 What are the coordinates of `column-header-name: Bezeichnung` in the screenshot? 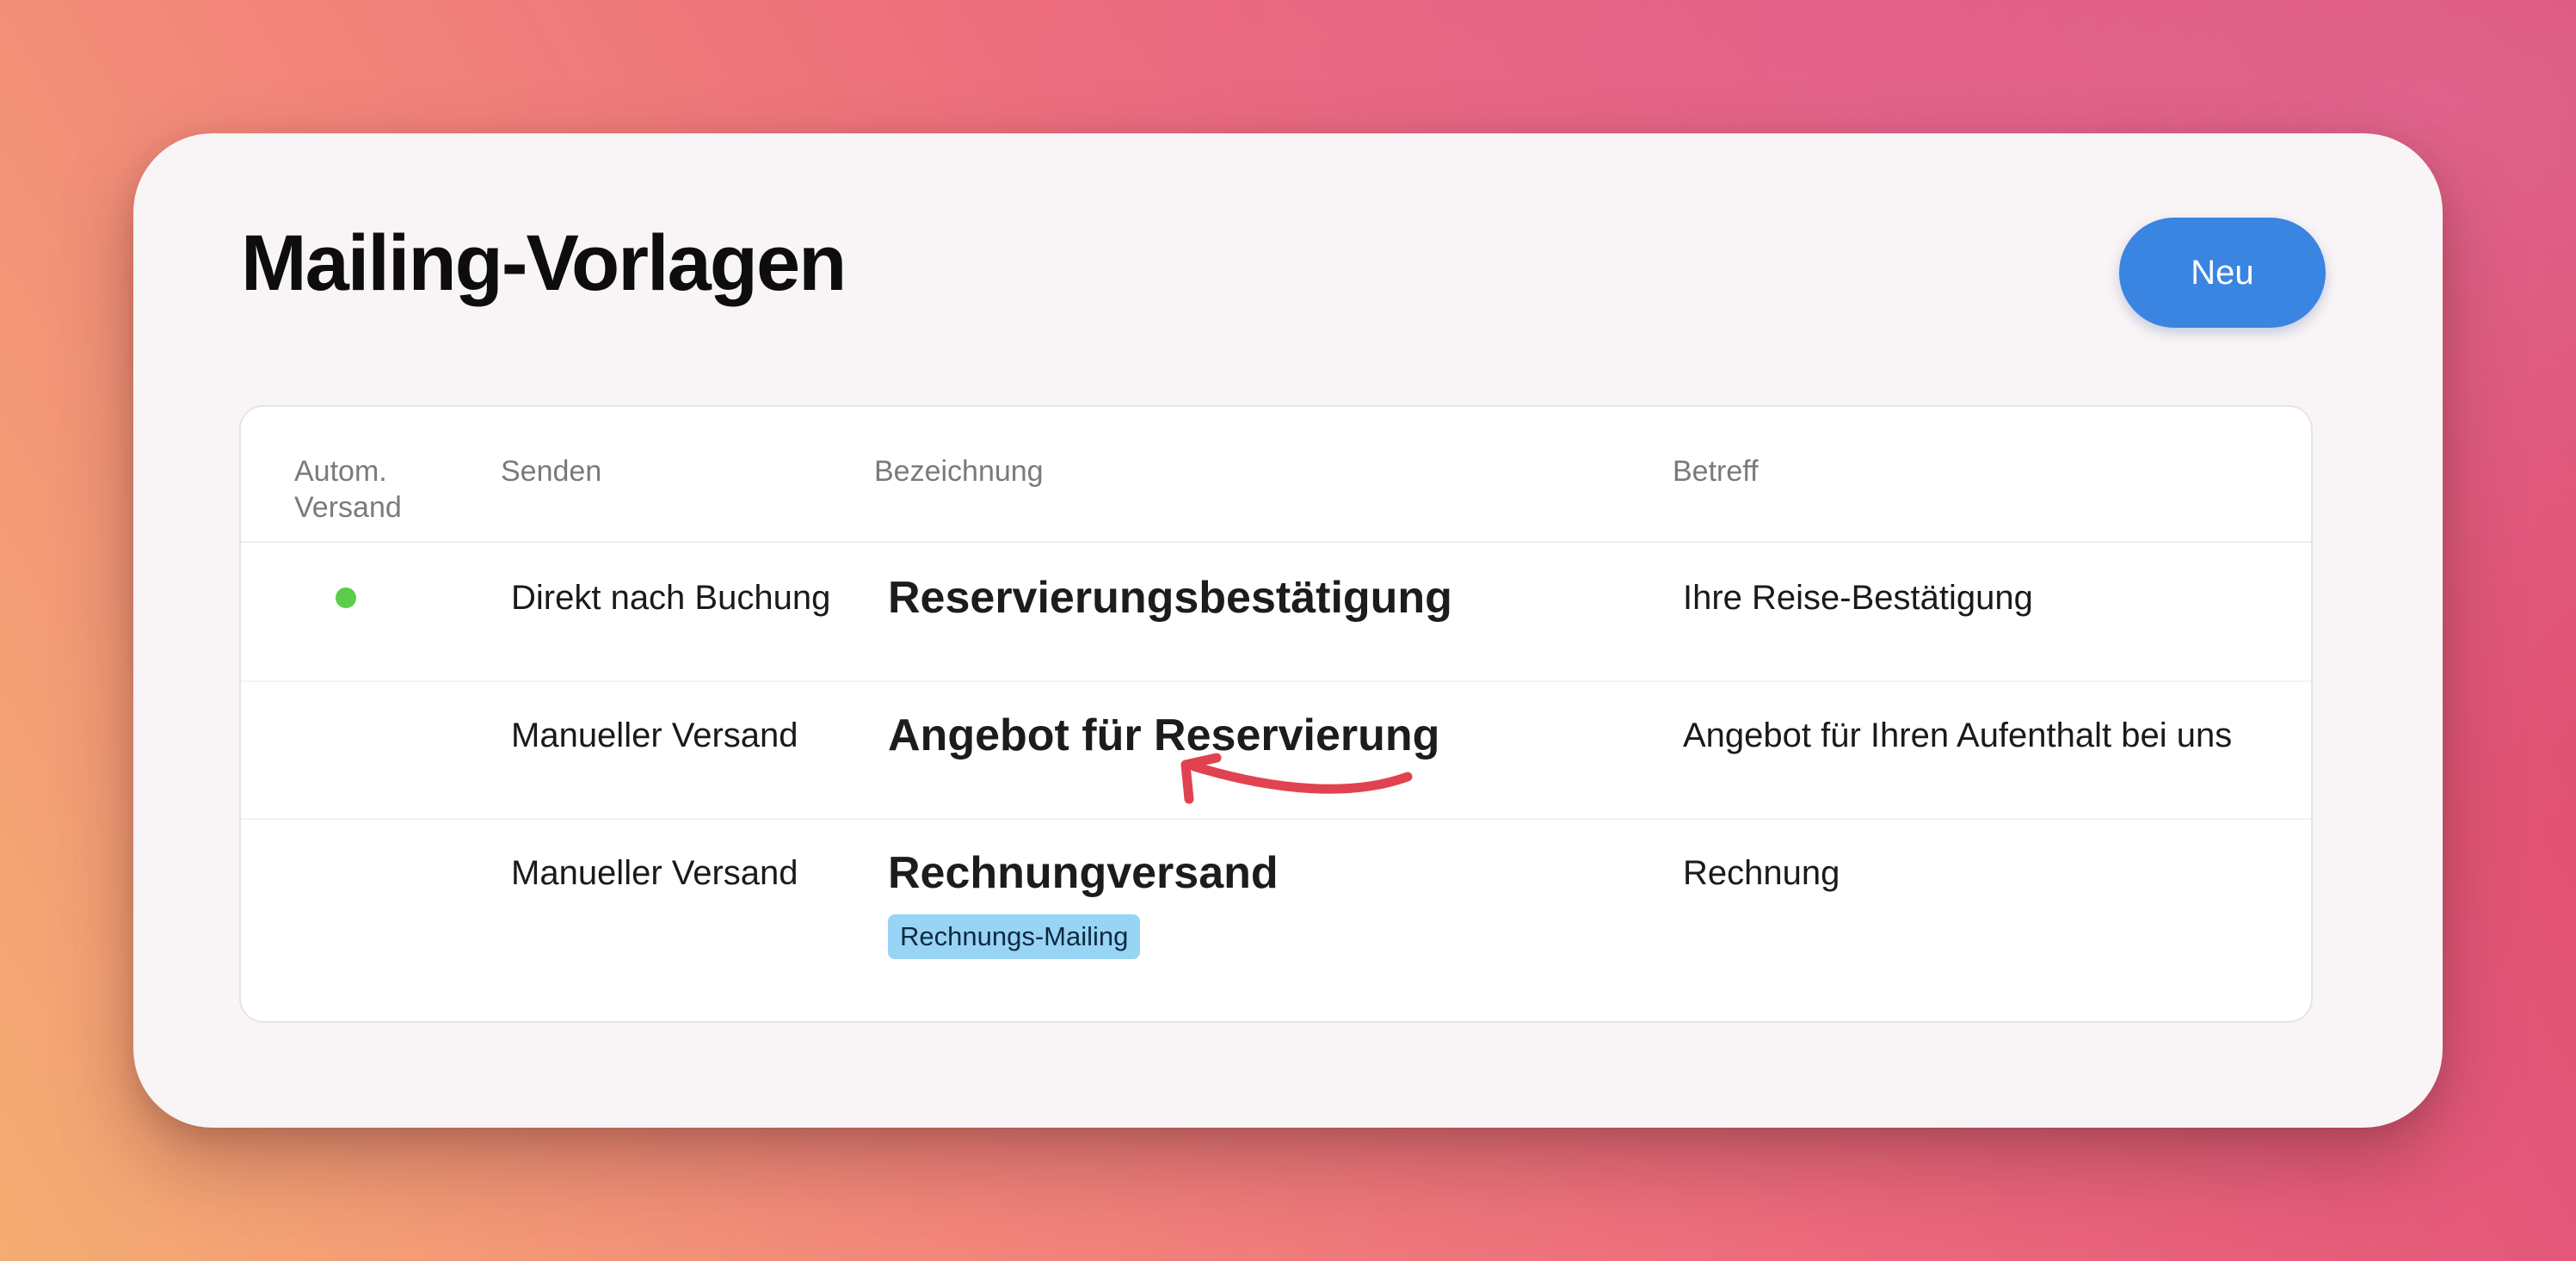 It's located at (959, 471).